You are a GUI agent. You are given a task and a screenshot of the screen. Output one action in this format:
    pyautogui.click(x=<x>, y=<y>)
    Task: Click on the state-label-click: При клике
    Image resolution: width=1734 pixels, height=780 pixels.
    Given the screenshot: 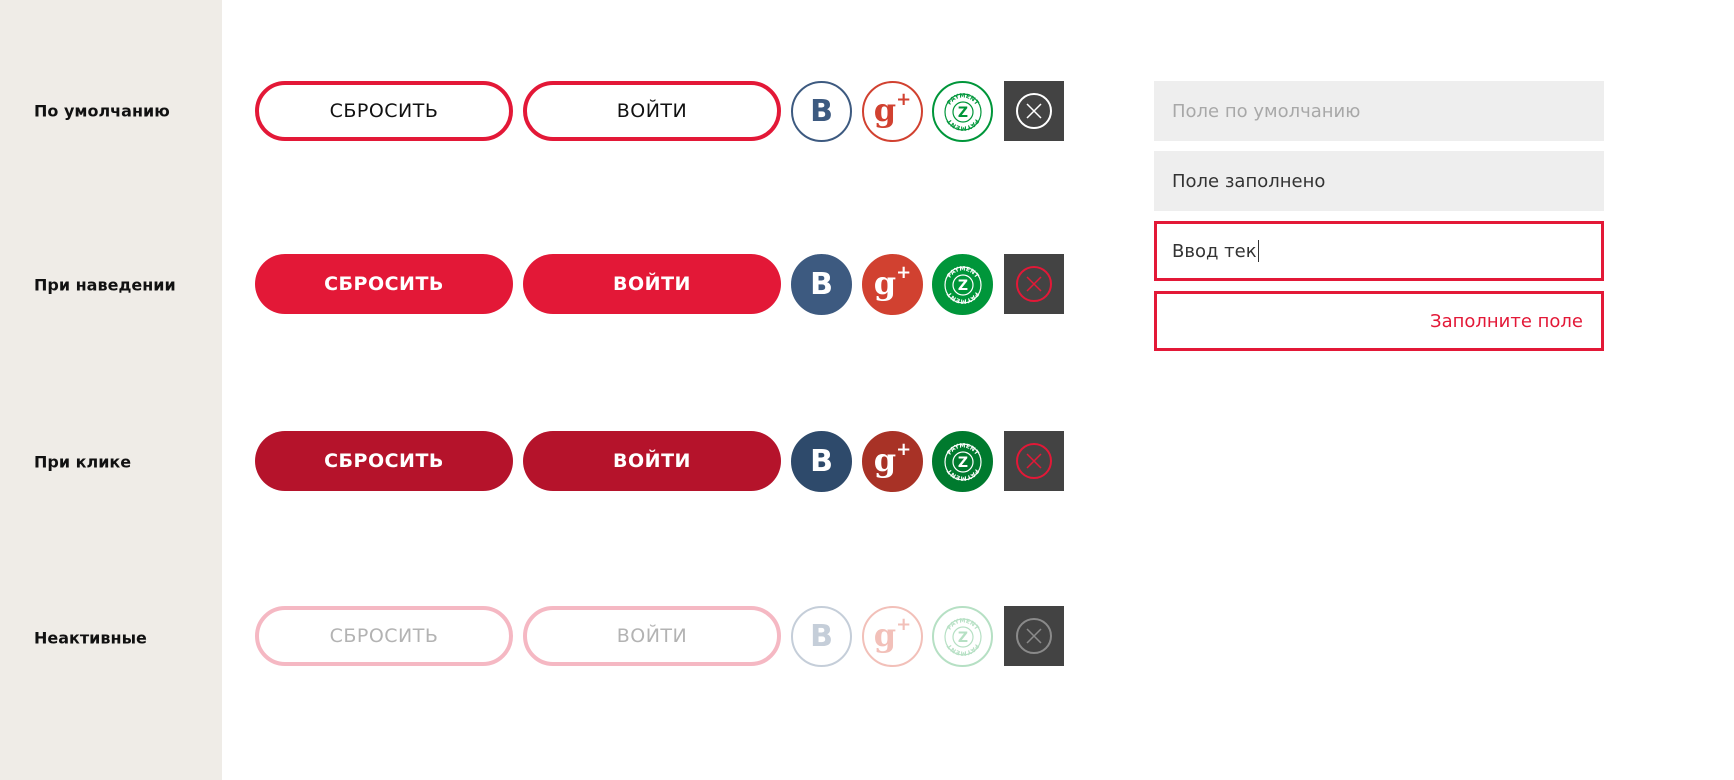 What is the action you would take?
    pyautogui.click(x=83, y=462)
    